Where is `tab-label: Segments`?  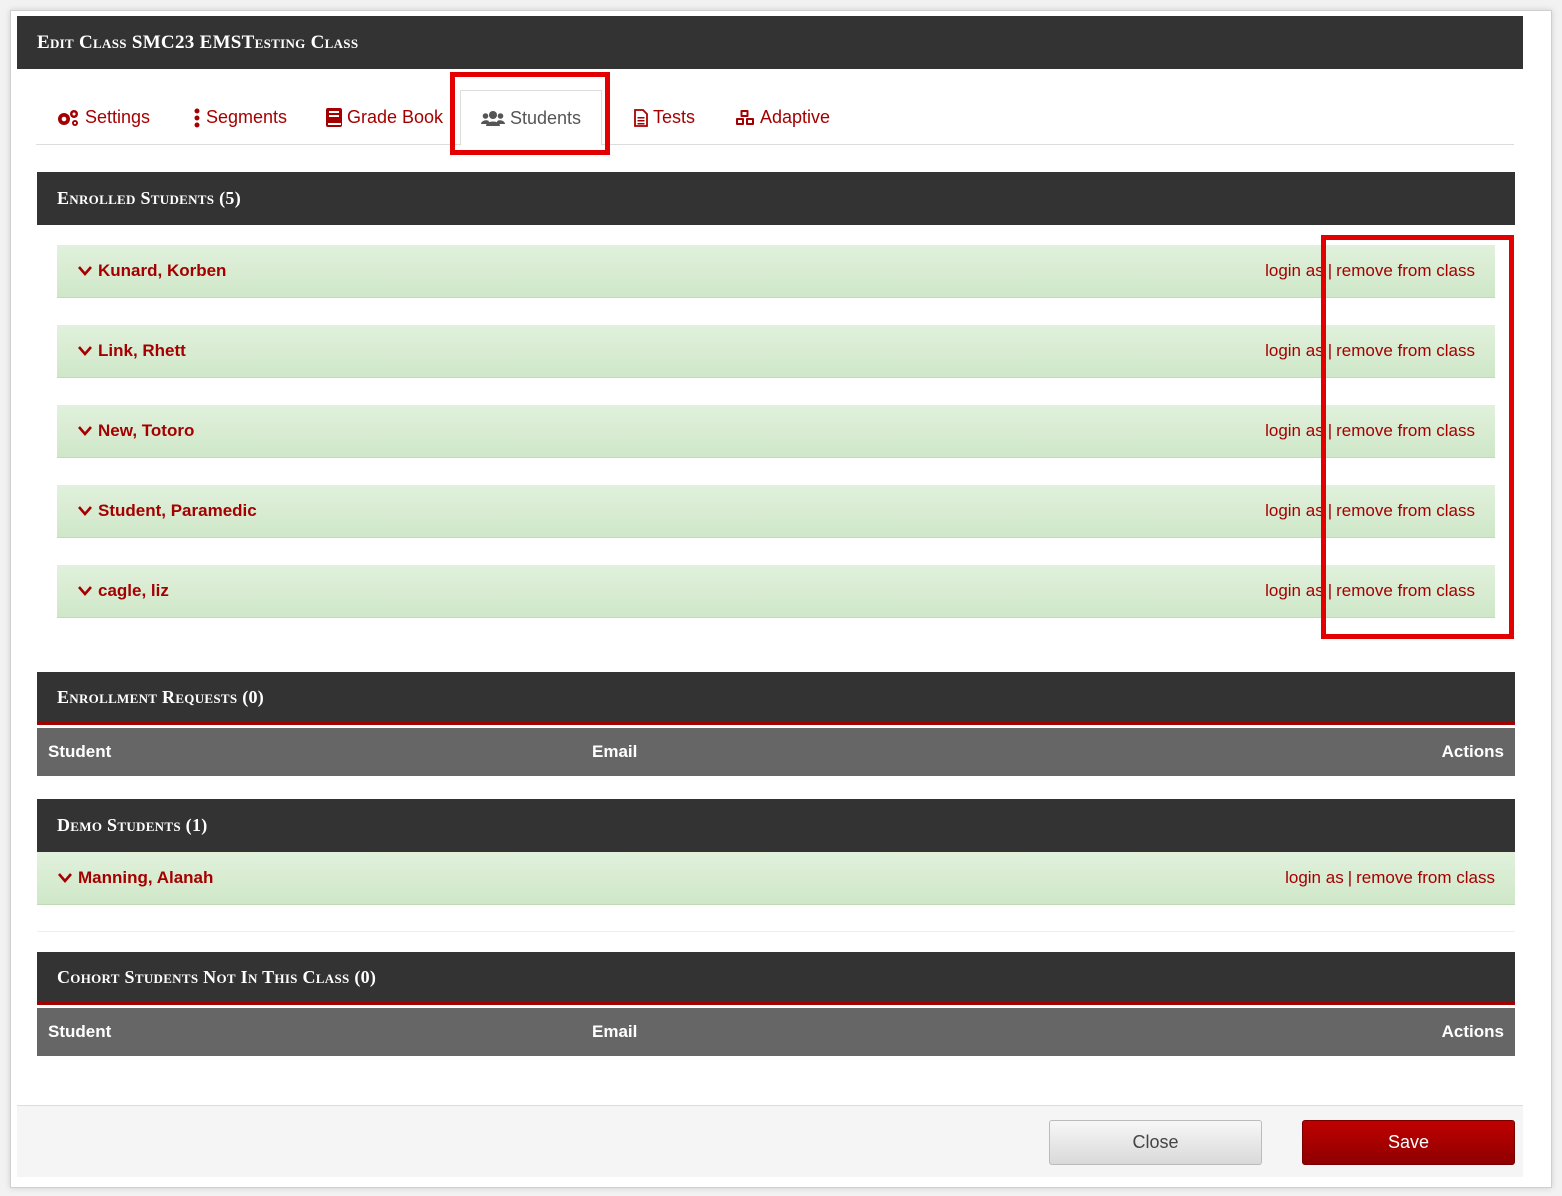
tab-label: Segments is located at coordinates (247, 117).